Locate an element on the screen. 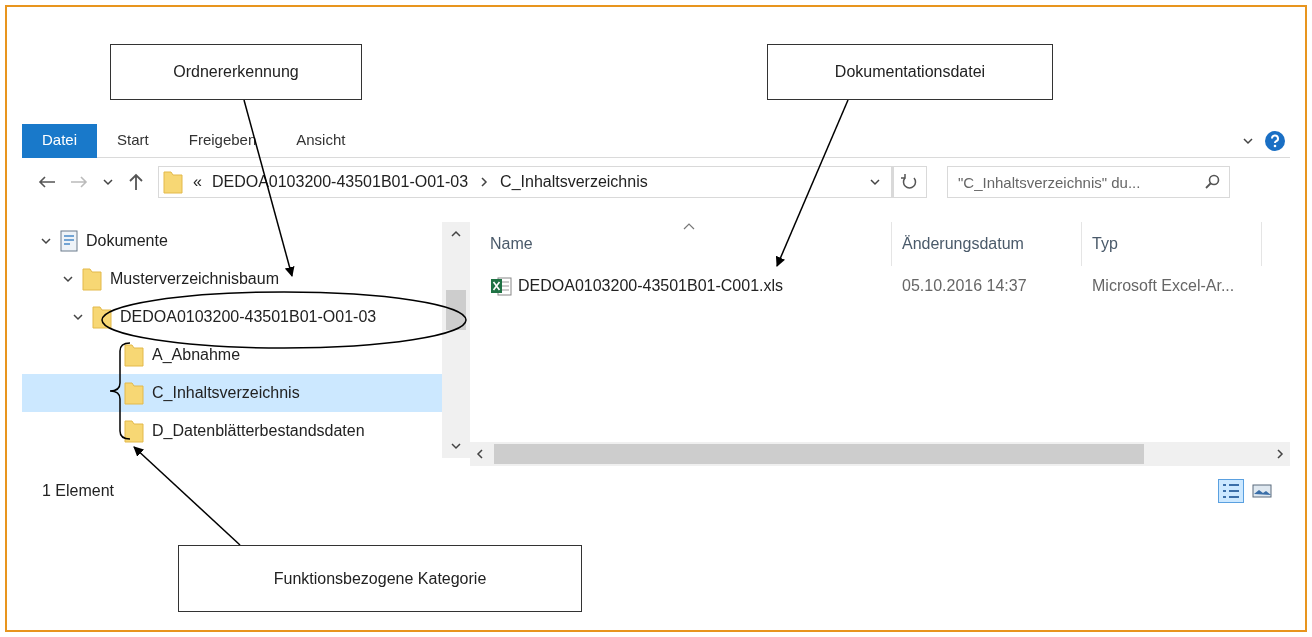 The height and width of the screenshot is (637, 1312). column-header: Typ is located at coordinates (1172, 244).